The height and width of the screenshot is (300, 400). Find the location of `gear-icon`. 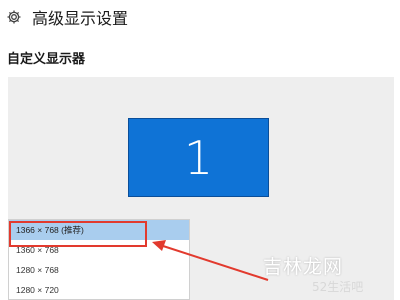

gear-icon is located at coordinates (14, 17).